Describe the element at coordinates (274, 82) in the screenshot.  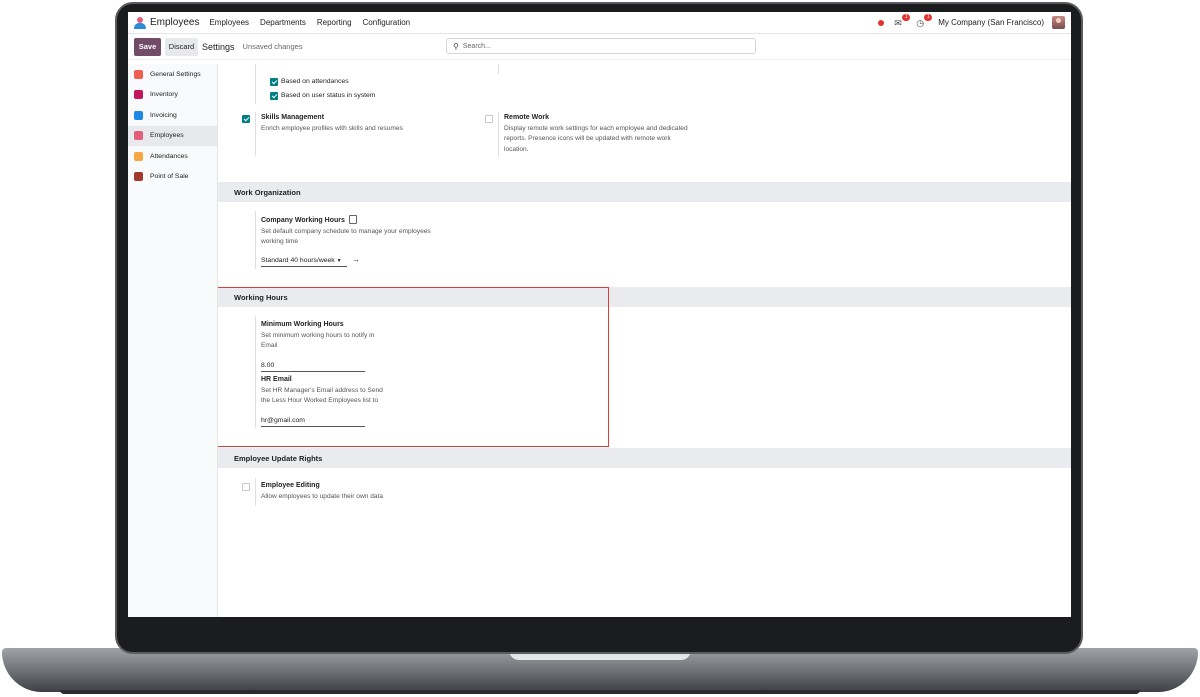
I see `attendance-checkbox` at that location.